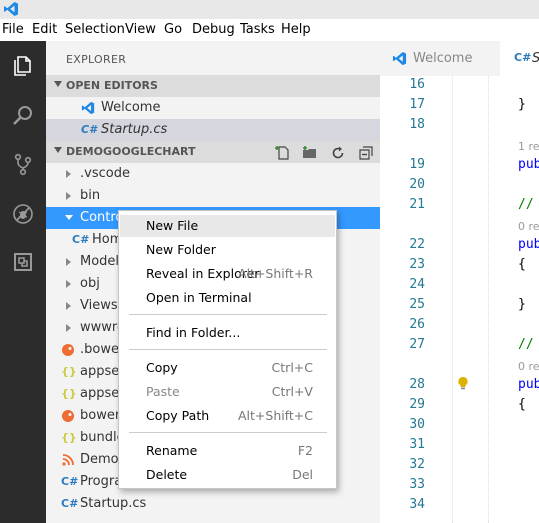  Describe the element at coordinates (112, 85) in the screenshot. I see `open-editors-label: OPEN EDITORS` at that location.